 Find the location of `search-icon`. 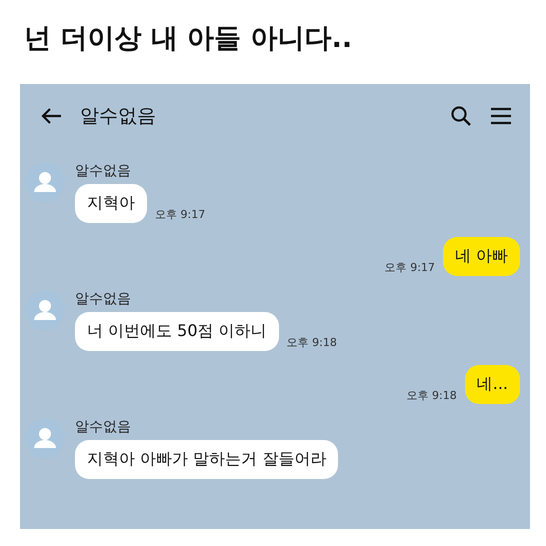

search-icon is located at coordinates (461, 116).